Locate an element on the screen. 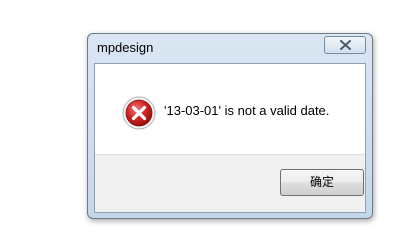 This screenshot has height=252, width=402. dialog-title: mpdesign is located at coordinates (125, 47).